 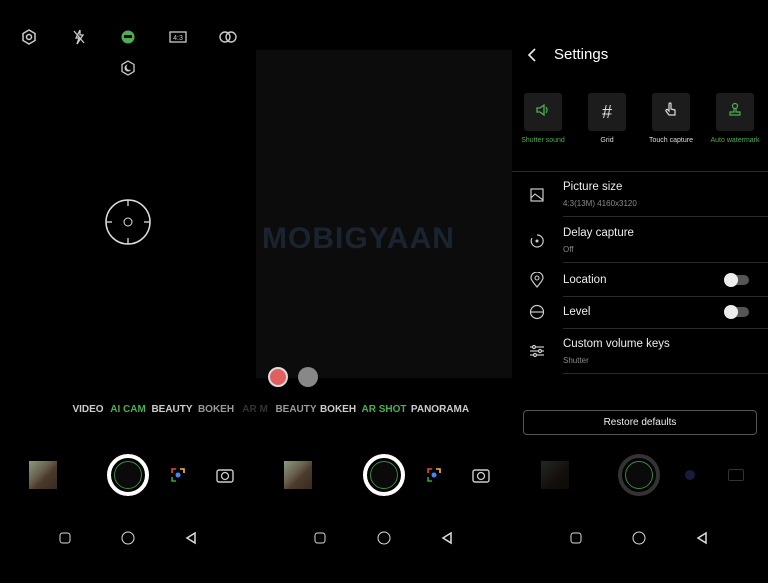 I want to click on row-title: Custom volume keys, so click(x=616, y=344).